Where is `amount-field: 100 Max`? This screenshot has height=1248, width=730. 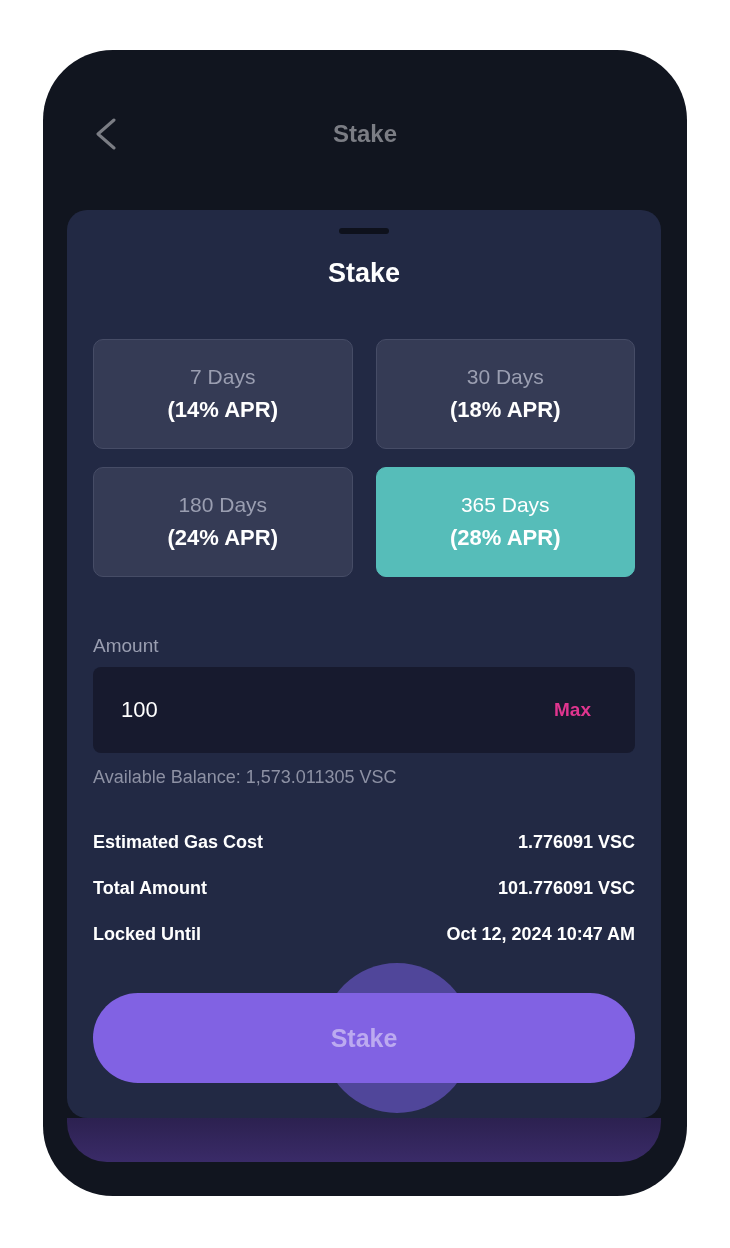 amount-field: 100 Max is located at coordinates (364, 710).